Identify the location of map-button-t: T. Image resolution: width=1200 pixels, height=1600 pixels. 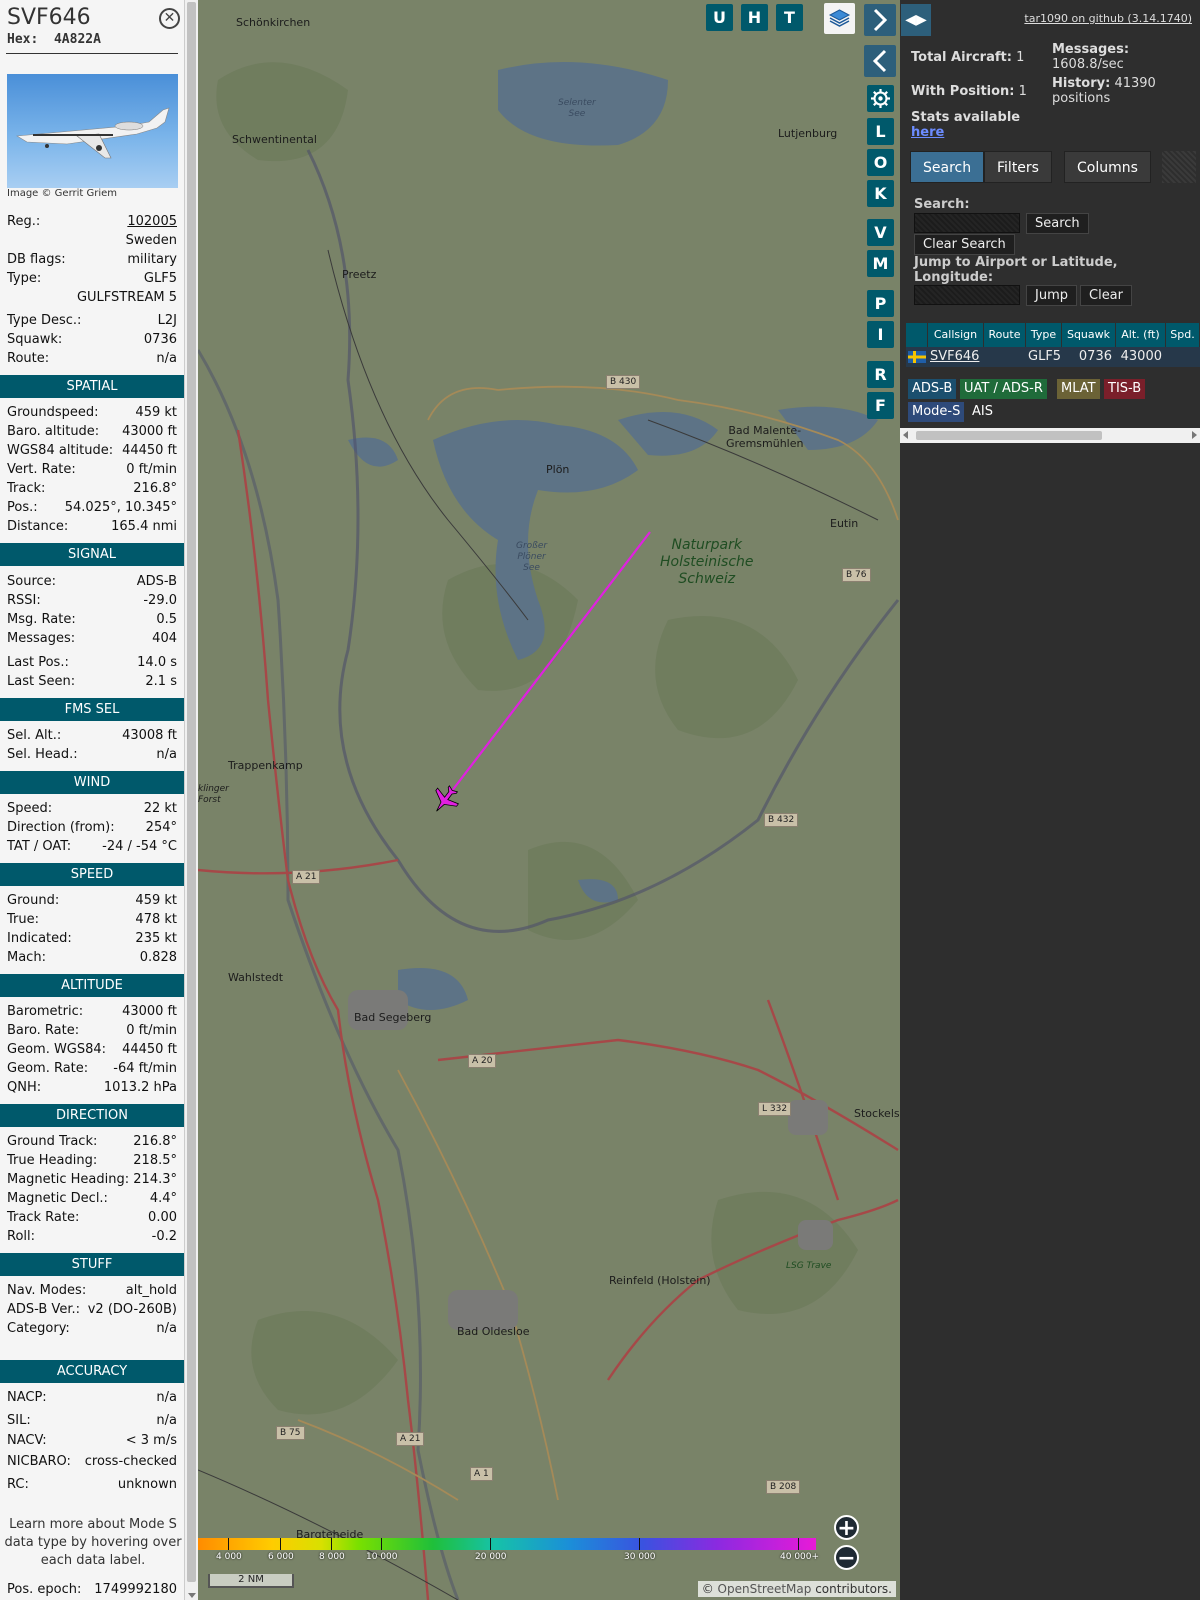
(789, 17).